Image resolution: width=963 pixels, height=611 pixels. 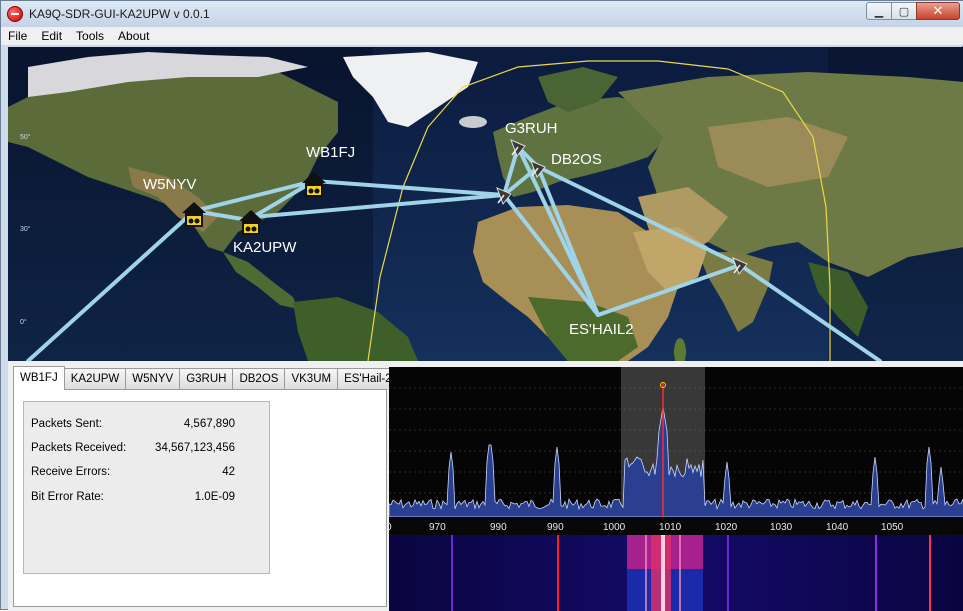 What do you see at coordinates (555, 527) in the screenshot?
I see `freq-tick-990-b: 990` at bounding box center [555, 527].